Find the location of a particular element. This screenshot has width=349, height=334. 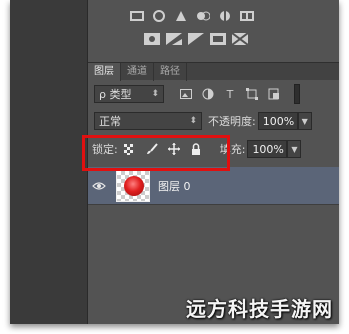

hue-saturation-icon is located at coordinates (159, 16).